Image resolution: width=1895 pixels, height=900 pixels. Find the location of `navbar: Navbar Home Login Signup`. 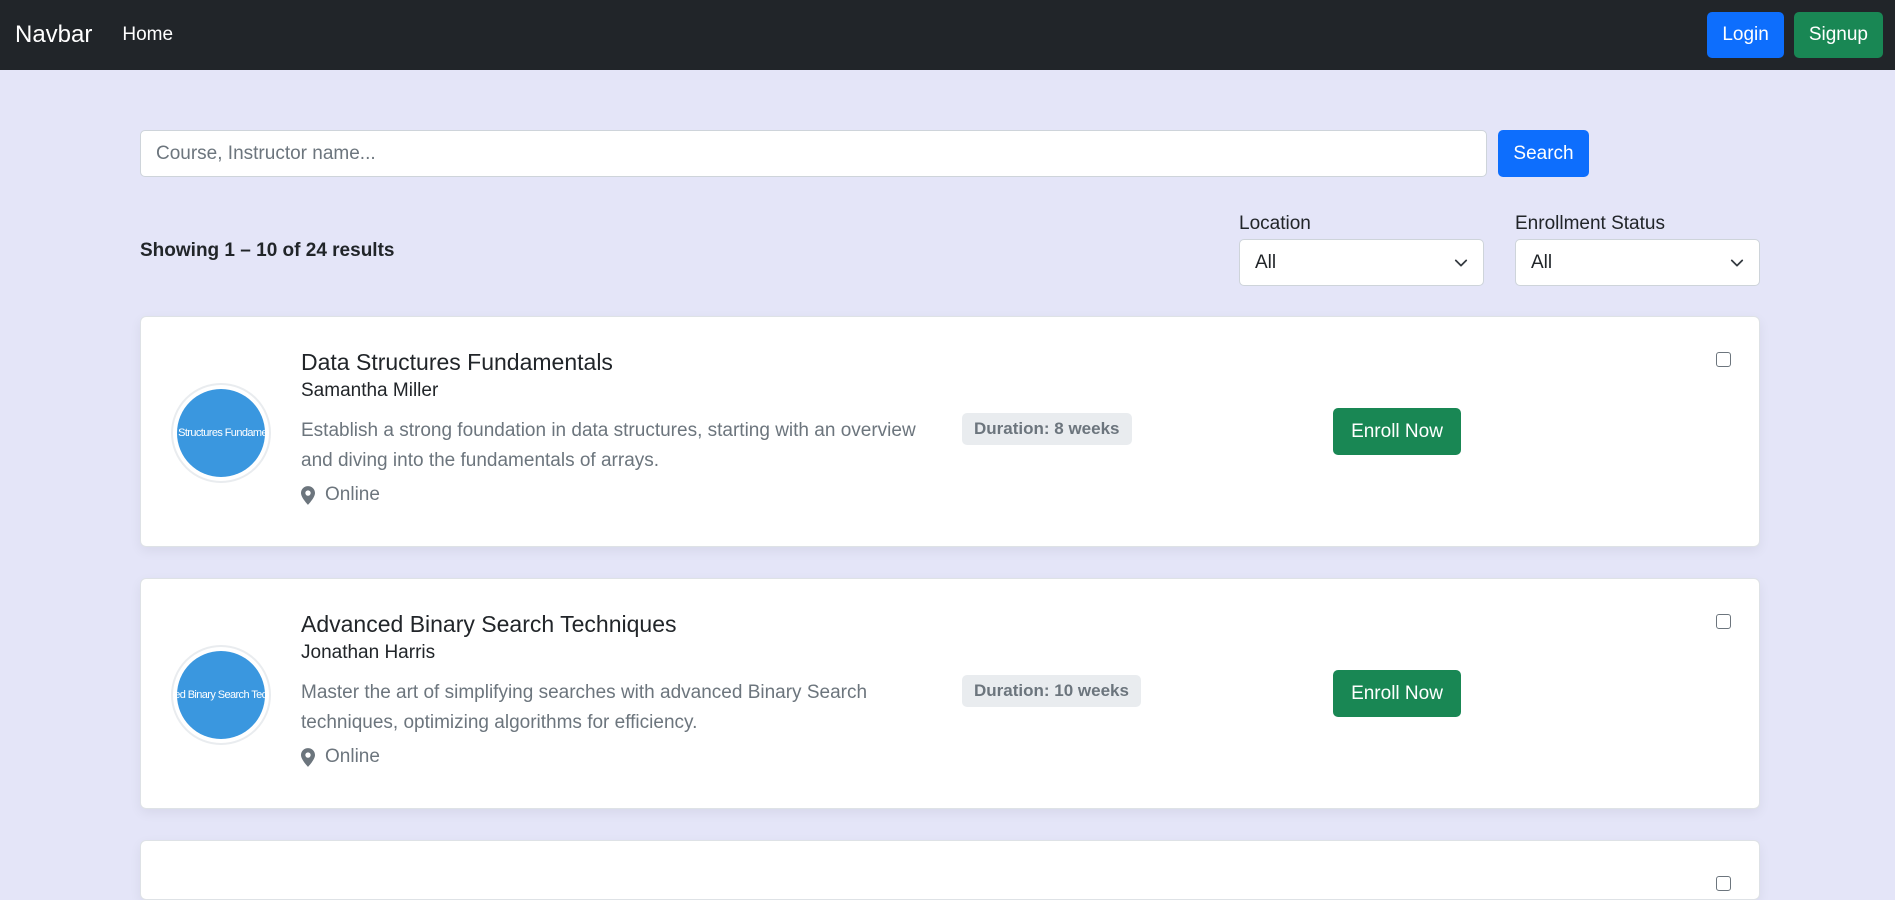

navbar: Navbar Home Login Signup is located at coordinates (947, 35).